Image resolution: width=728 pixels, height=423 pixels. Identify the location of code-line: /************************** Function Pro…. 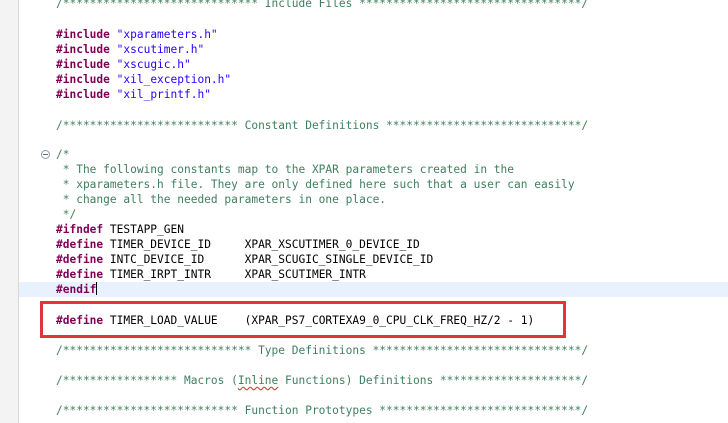
(322, 410).